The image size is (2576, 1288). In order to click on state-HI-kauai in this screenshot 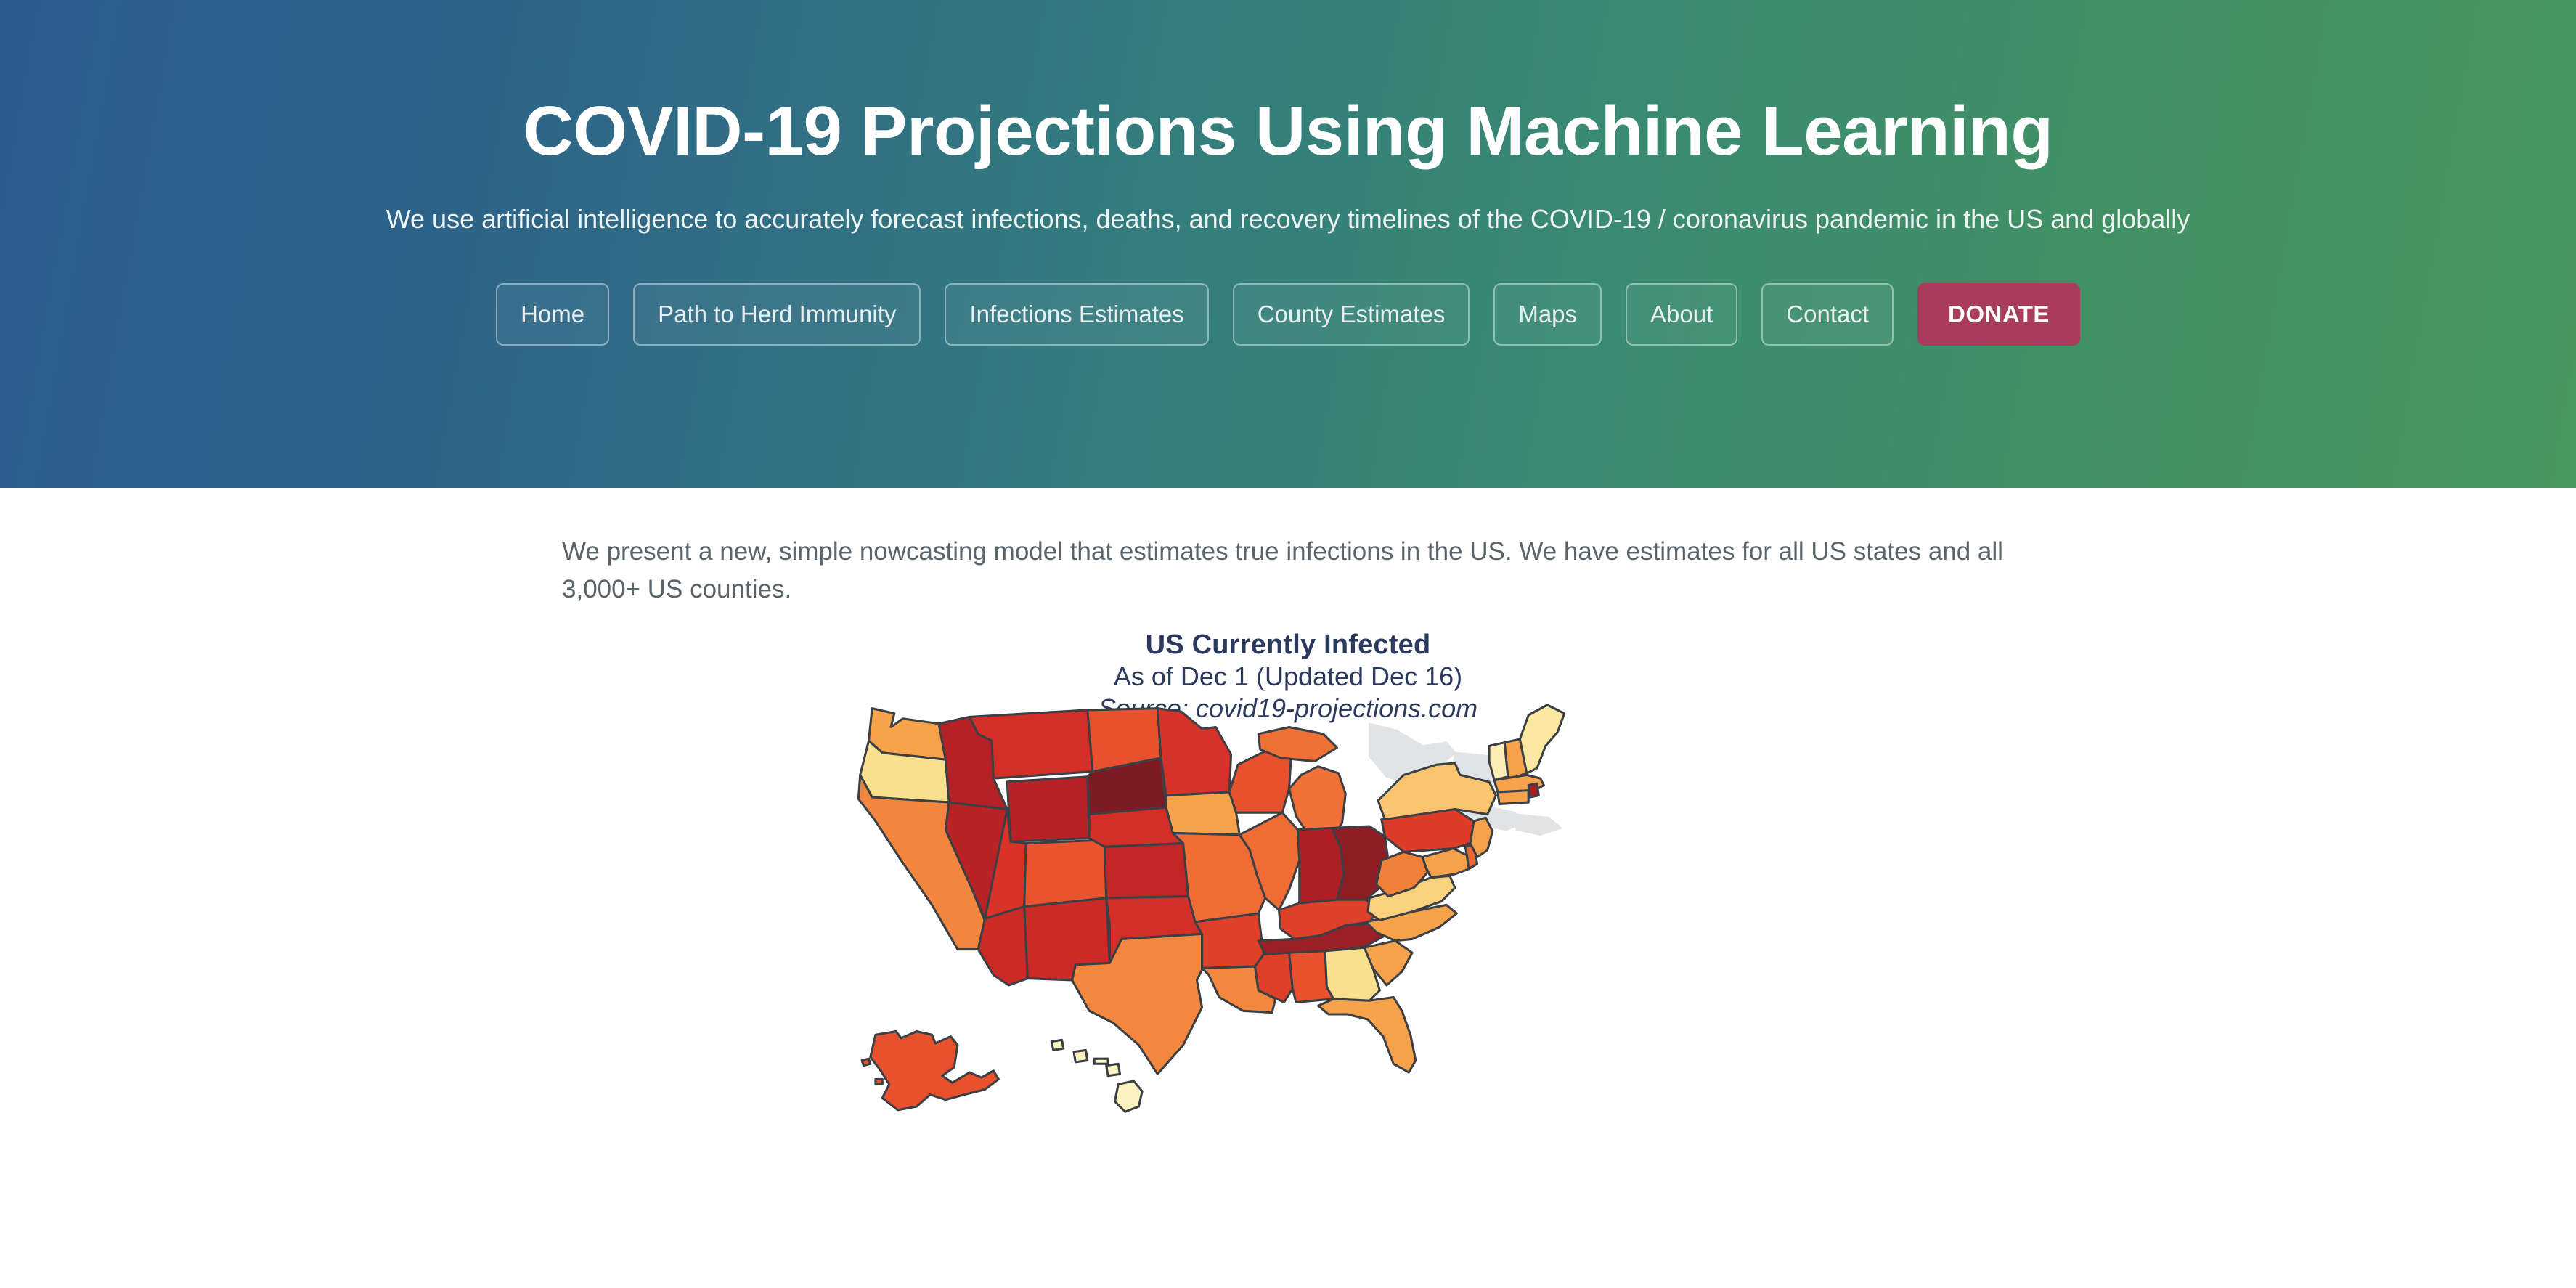, I will do `click(1057, 1044)`.